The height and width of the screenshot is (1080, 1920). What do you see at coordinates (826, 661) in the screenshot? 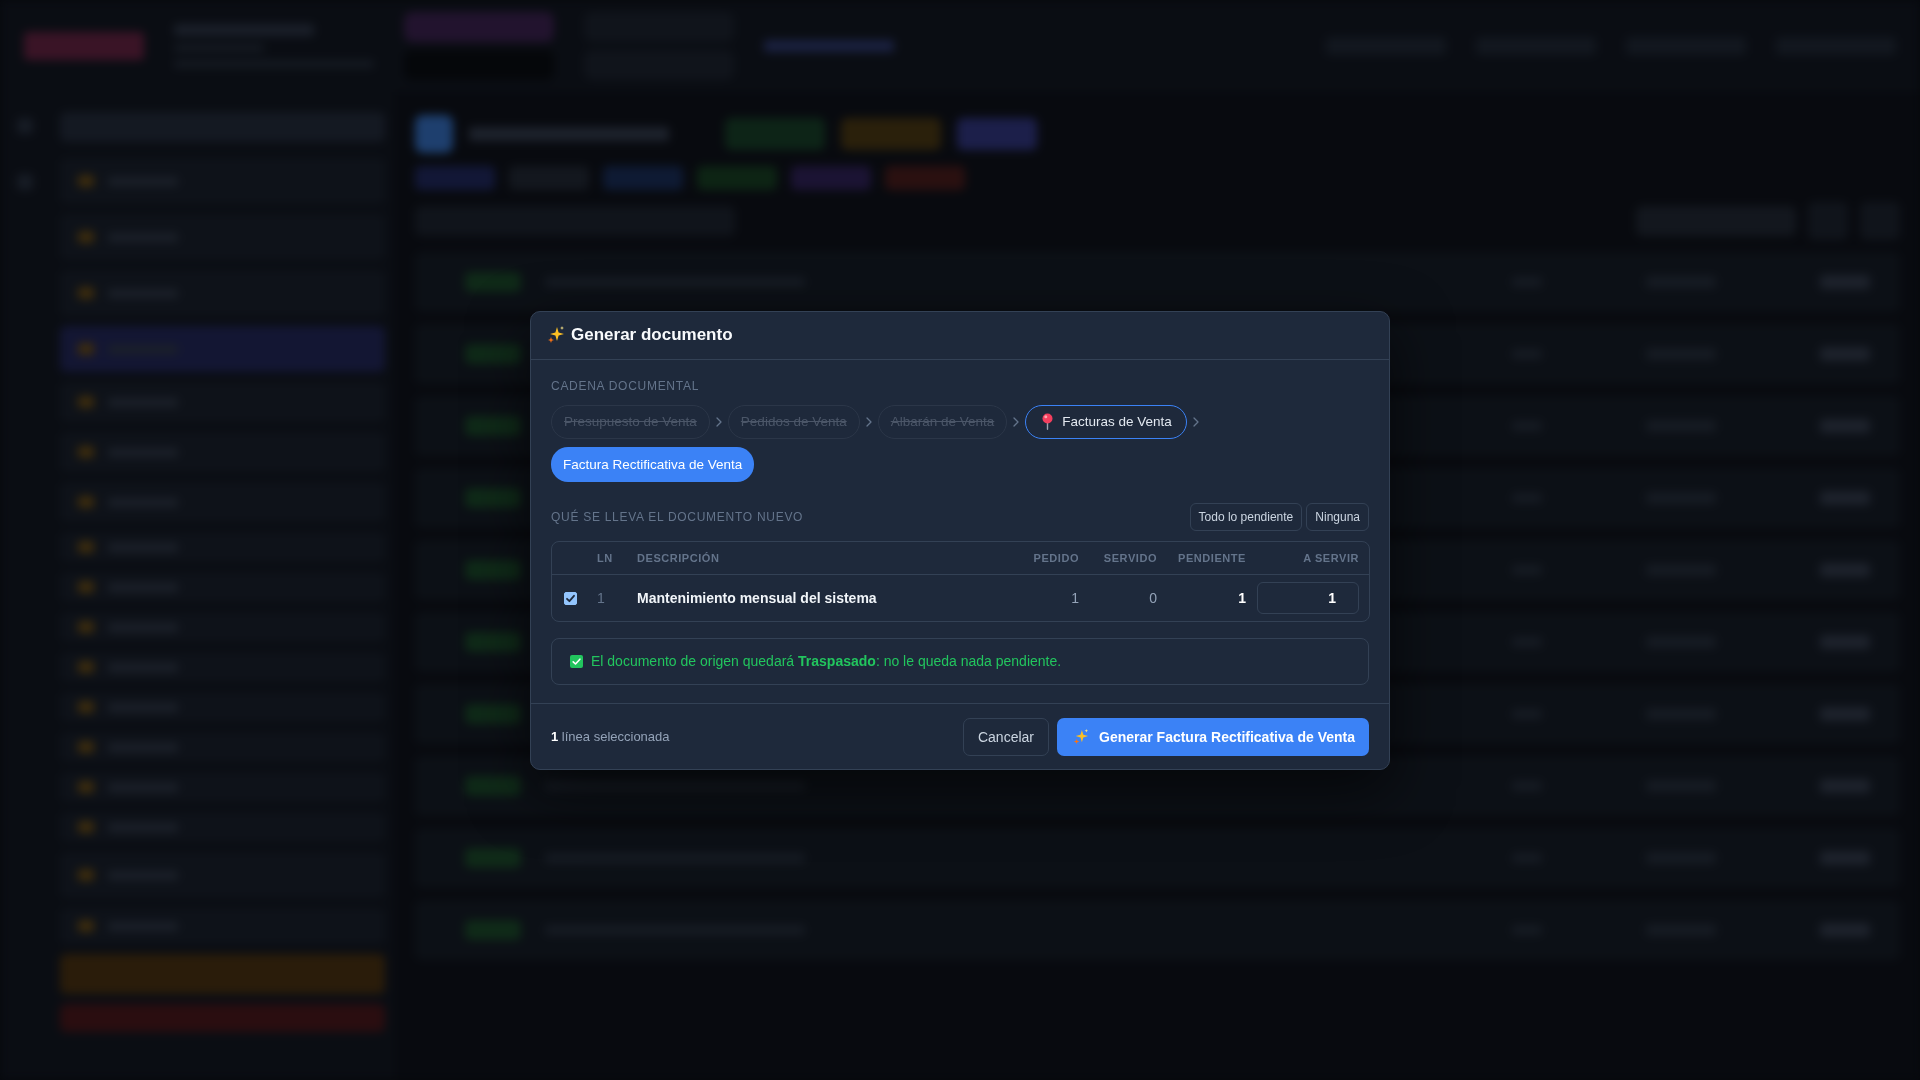
I see `notice-text: El documento de origen quedará Traspasado: no le queda nada pendiente.` at bounding box center [826, 661].